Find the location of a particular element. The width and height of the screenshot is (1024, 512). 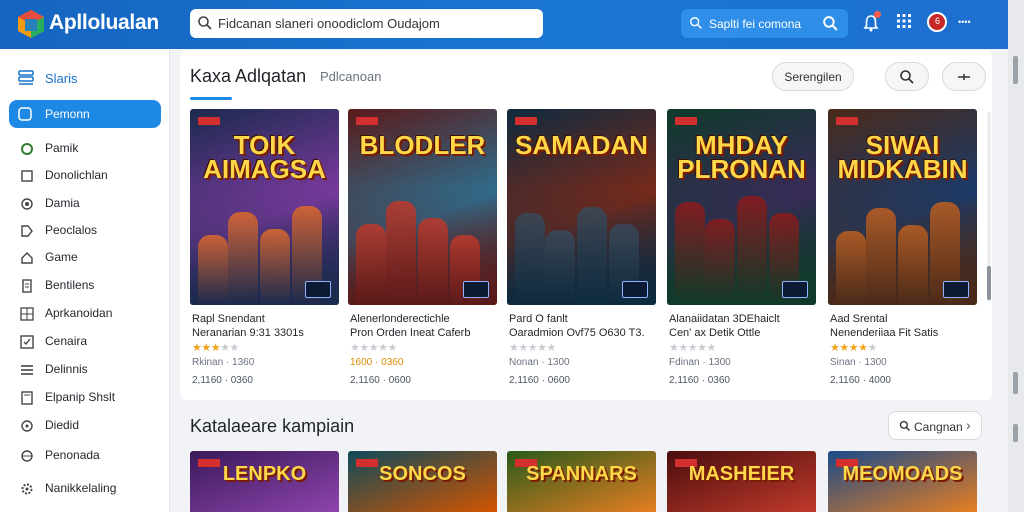

user-avatar: 6 is located at coordinates (937, 22).